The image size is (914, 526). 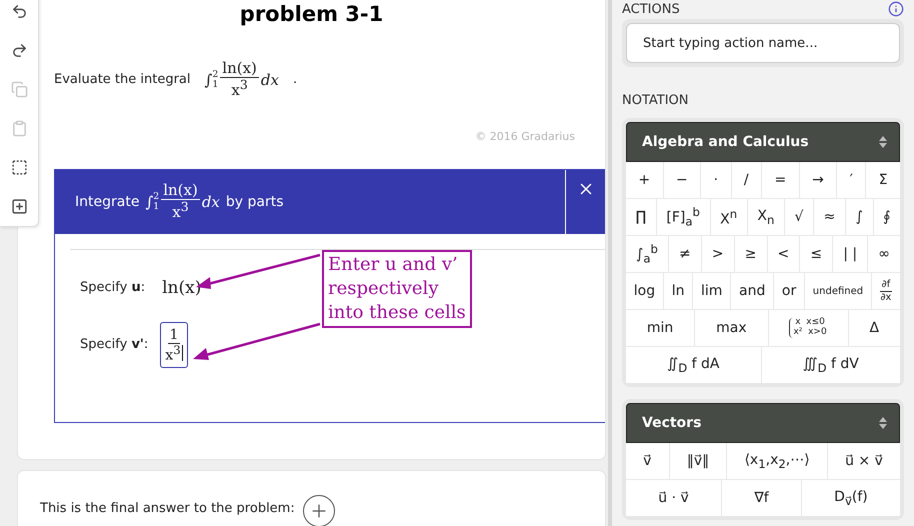 I want to click on notation-button: +, so click(x=644, y=180).